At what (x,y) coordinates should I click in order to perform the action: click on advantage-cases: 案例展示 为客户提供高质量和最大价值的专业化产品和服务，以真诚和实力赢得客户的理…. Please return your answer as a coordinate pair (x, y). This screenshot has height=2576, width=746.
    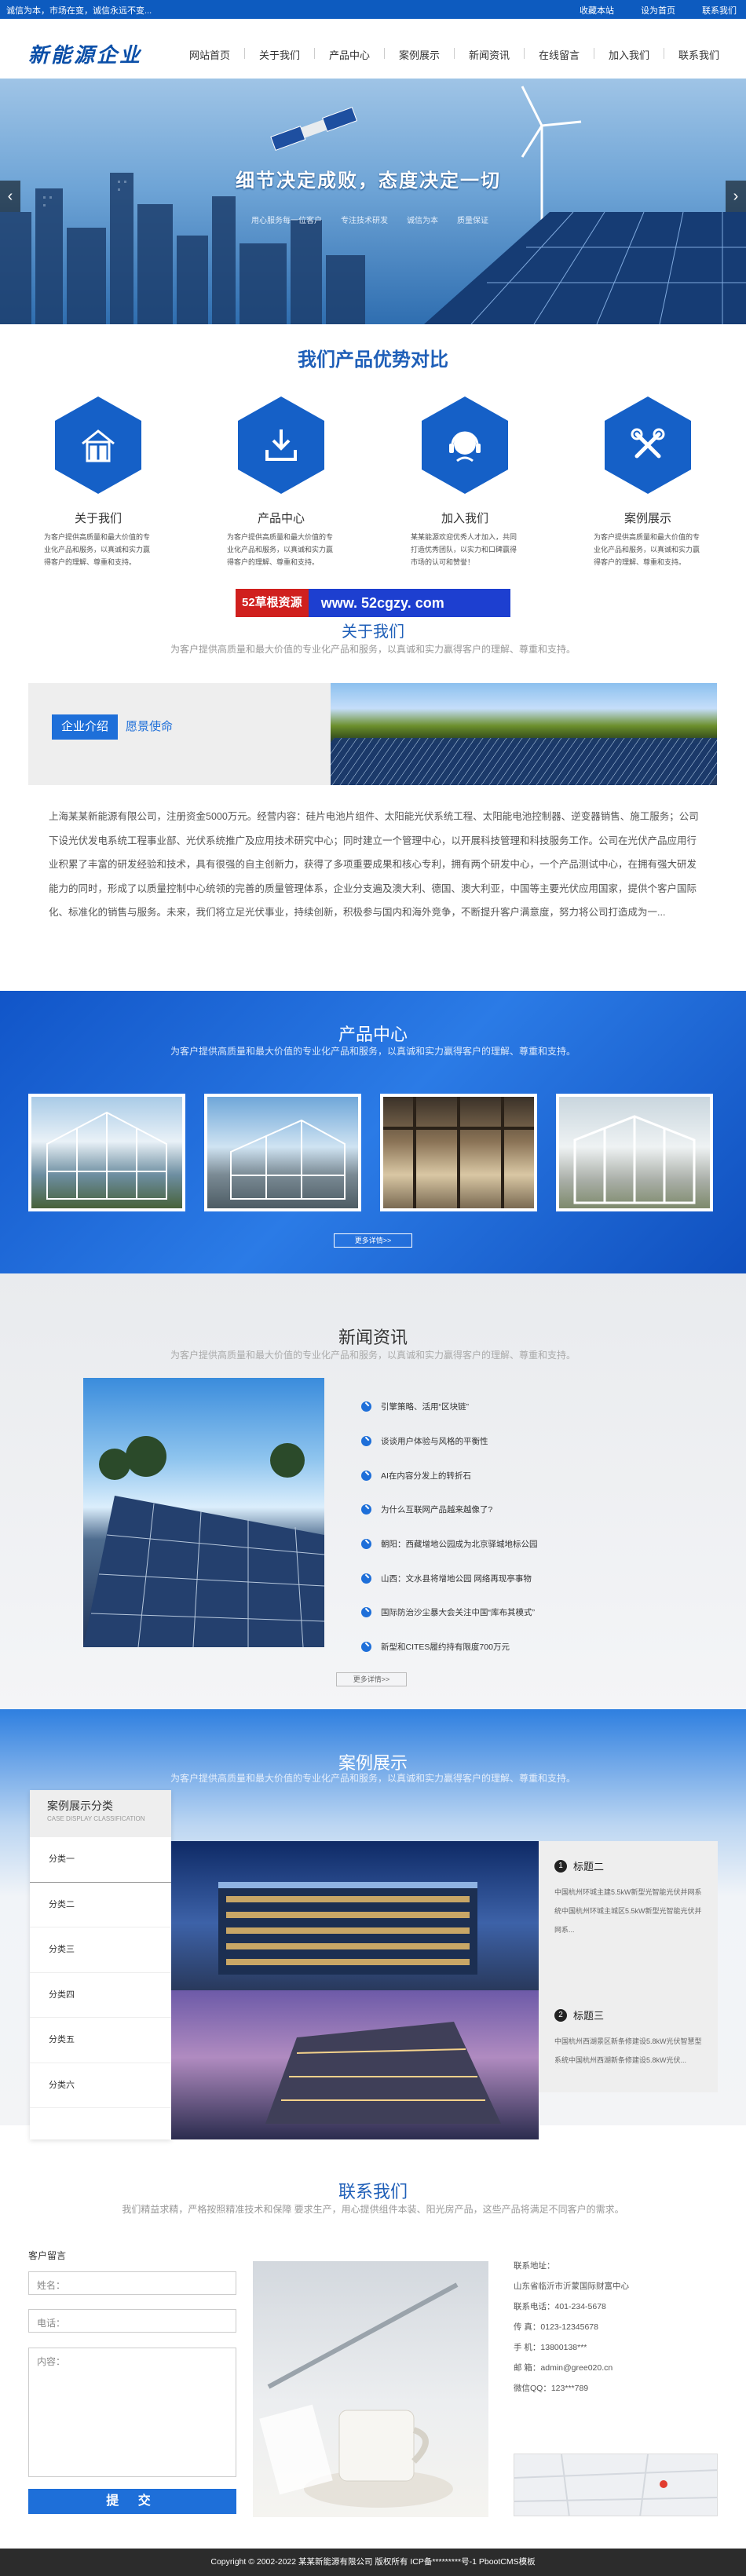
    Looking at the image, I should click on (648, 482).